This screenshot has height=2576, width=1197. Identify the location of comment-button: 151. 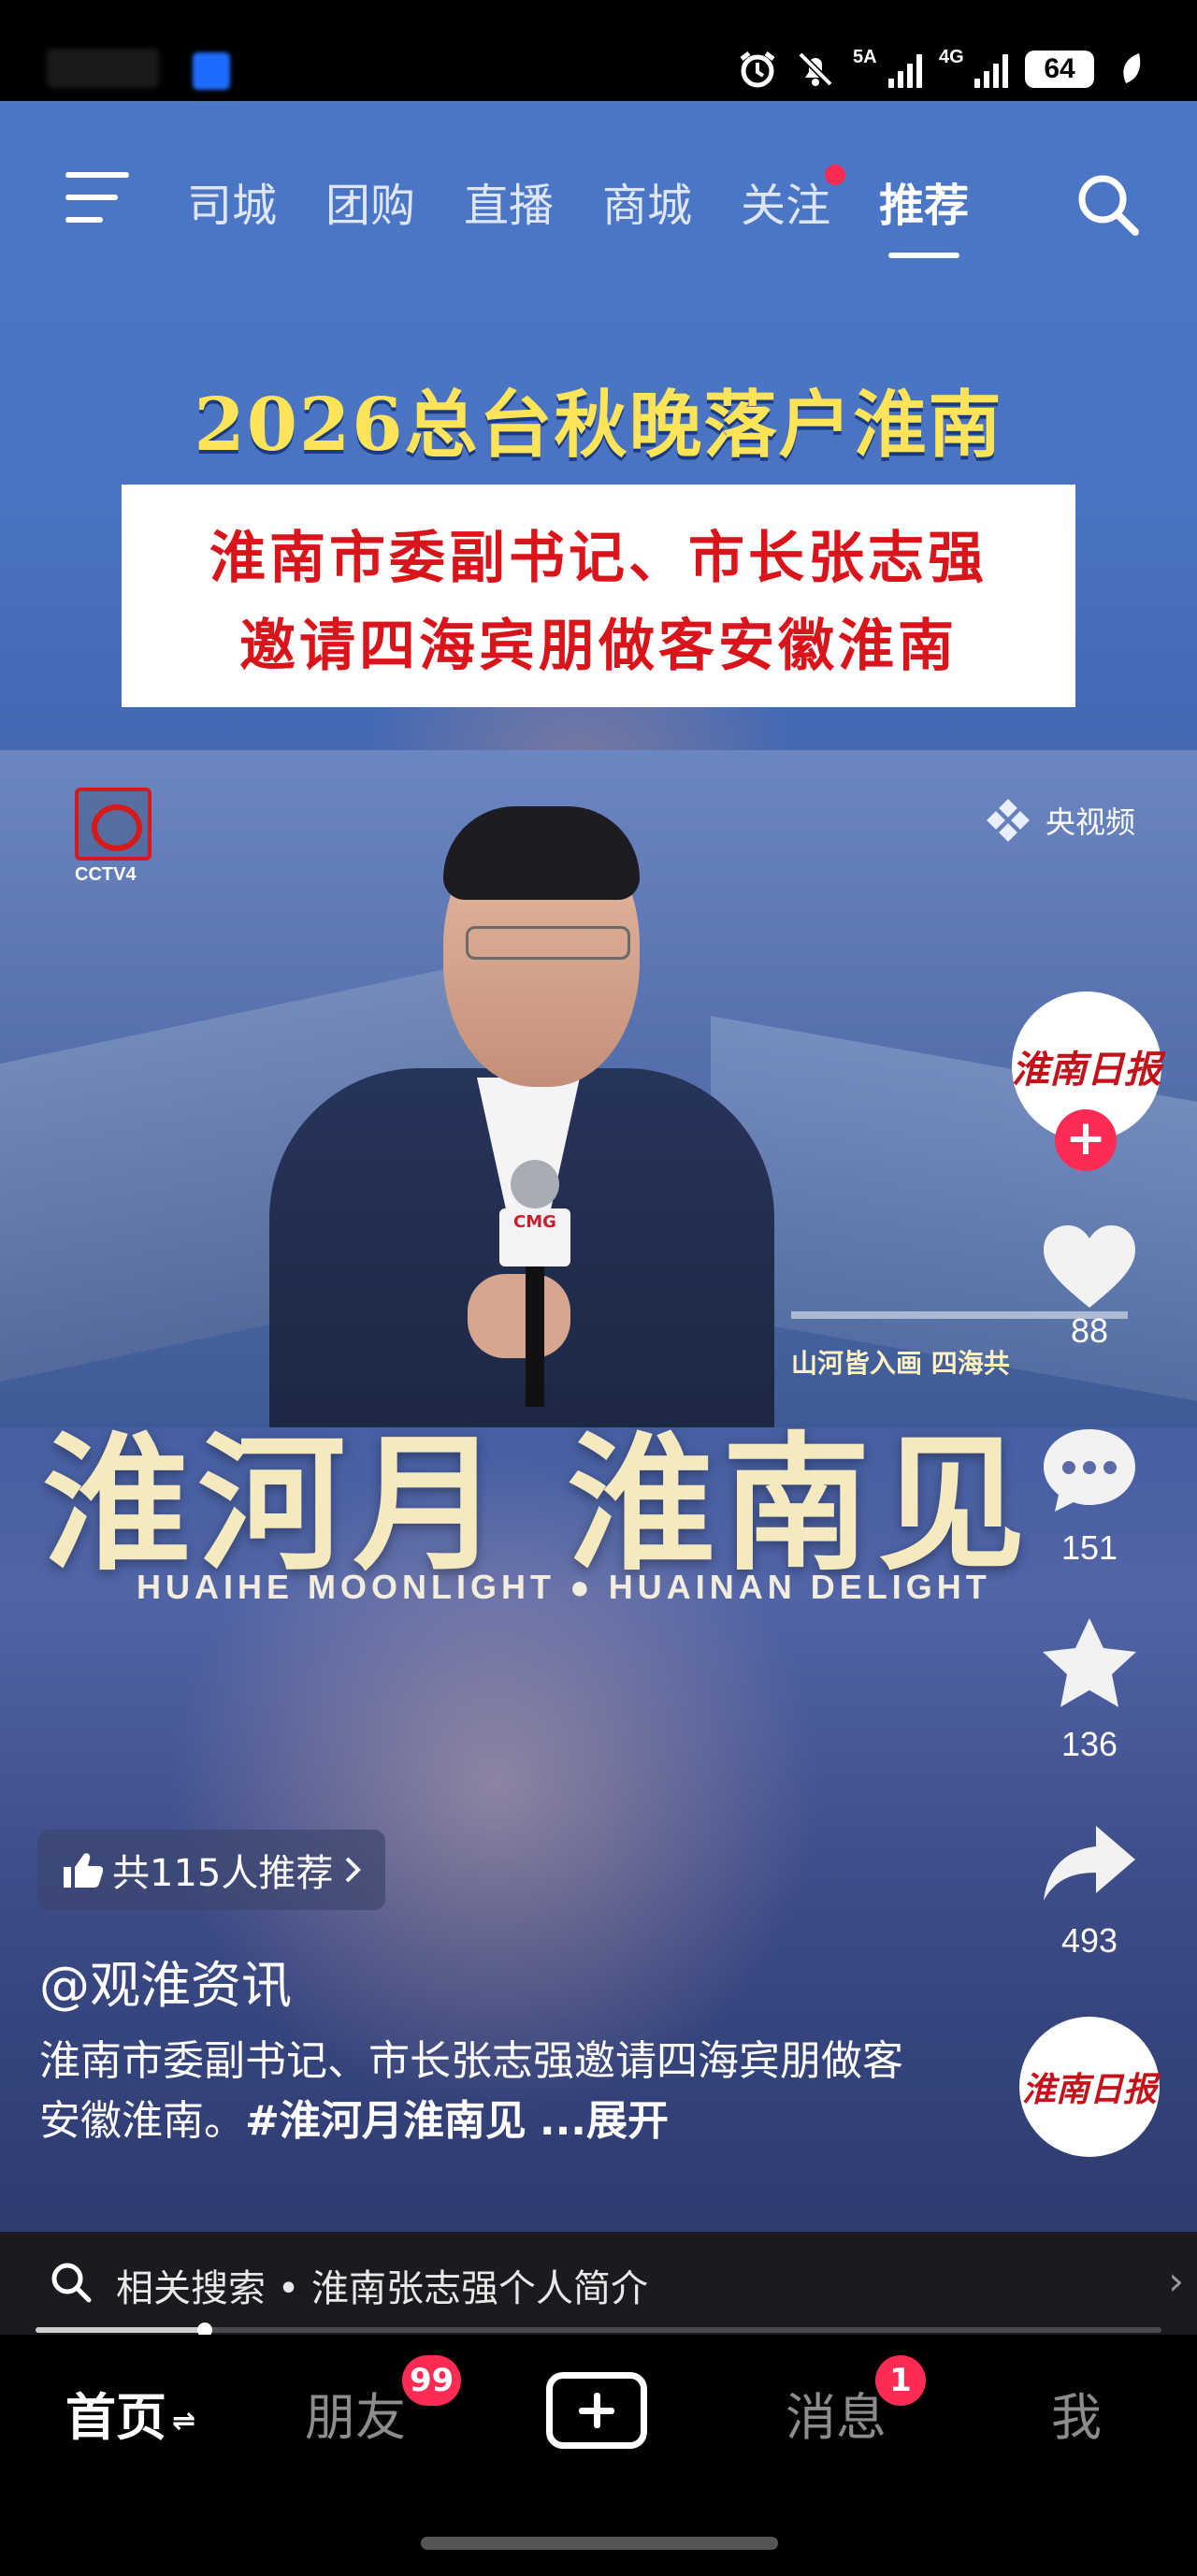
(1089, 1496).